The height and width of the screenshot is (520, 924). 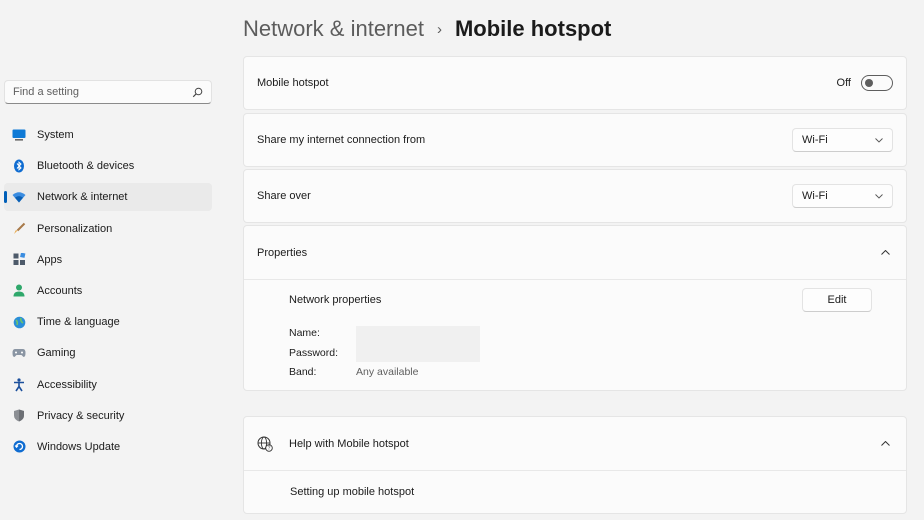 What do you see at coordinates (19, 322) in the screenshot?
I see `globe-clock-icon` at bounding box center [19, 322].